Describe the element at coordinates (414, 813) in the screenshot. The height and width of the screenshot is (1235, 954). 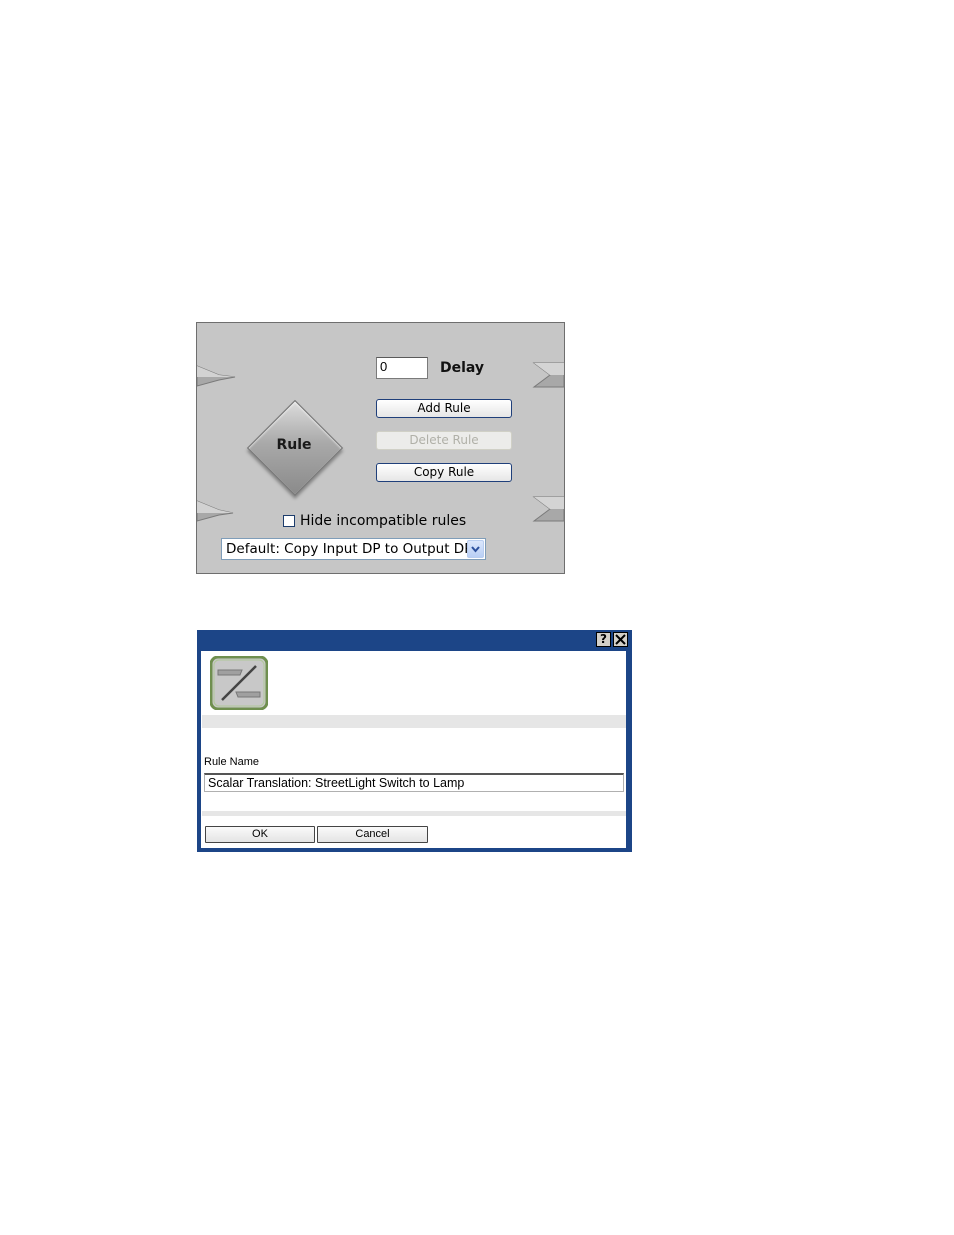
I see `dialog-separator-bottom` at that location.